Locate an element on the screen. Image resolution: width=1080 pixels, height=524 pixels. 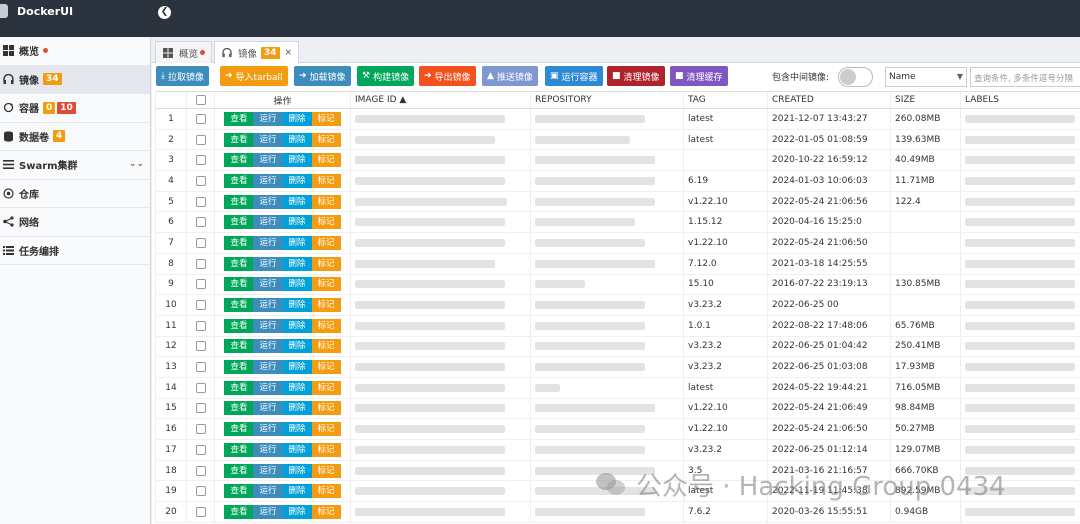
sidebar-toggle-icon: ❮ is located at coordinates (164, 12).